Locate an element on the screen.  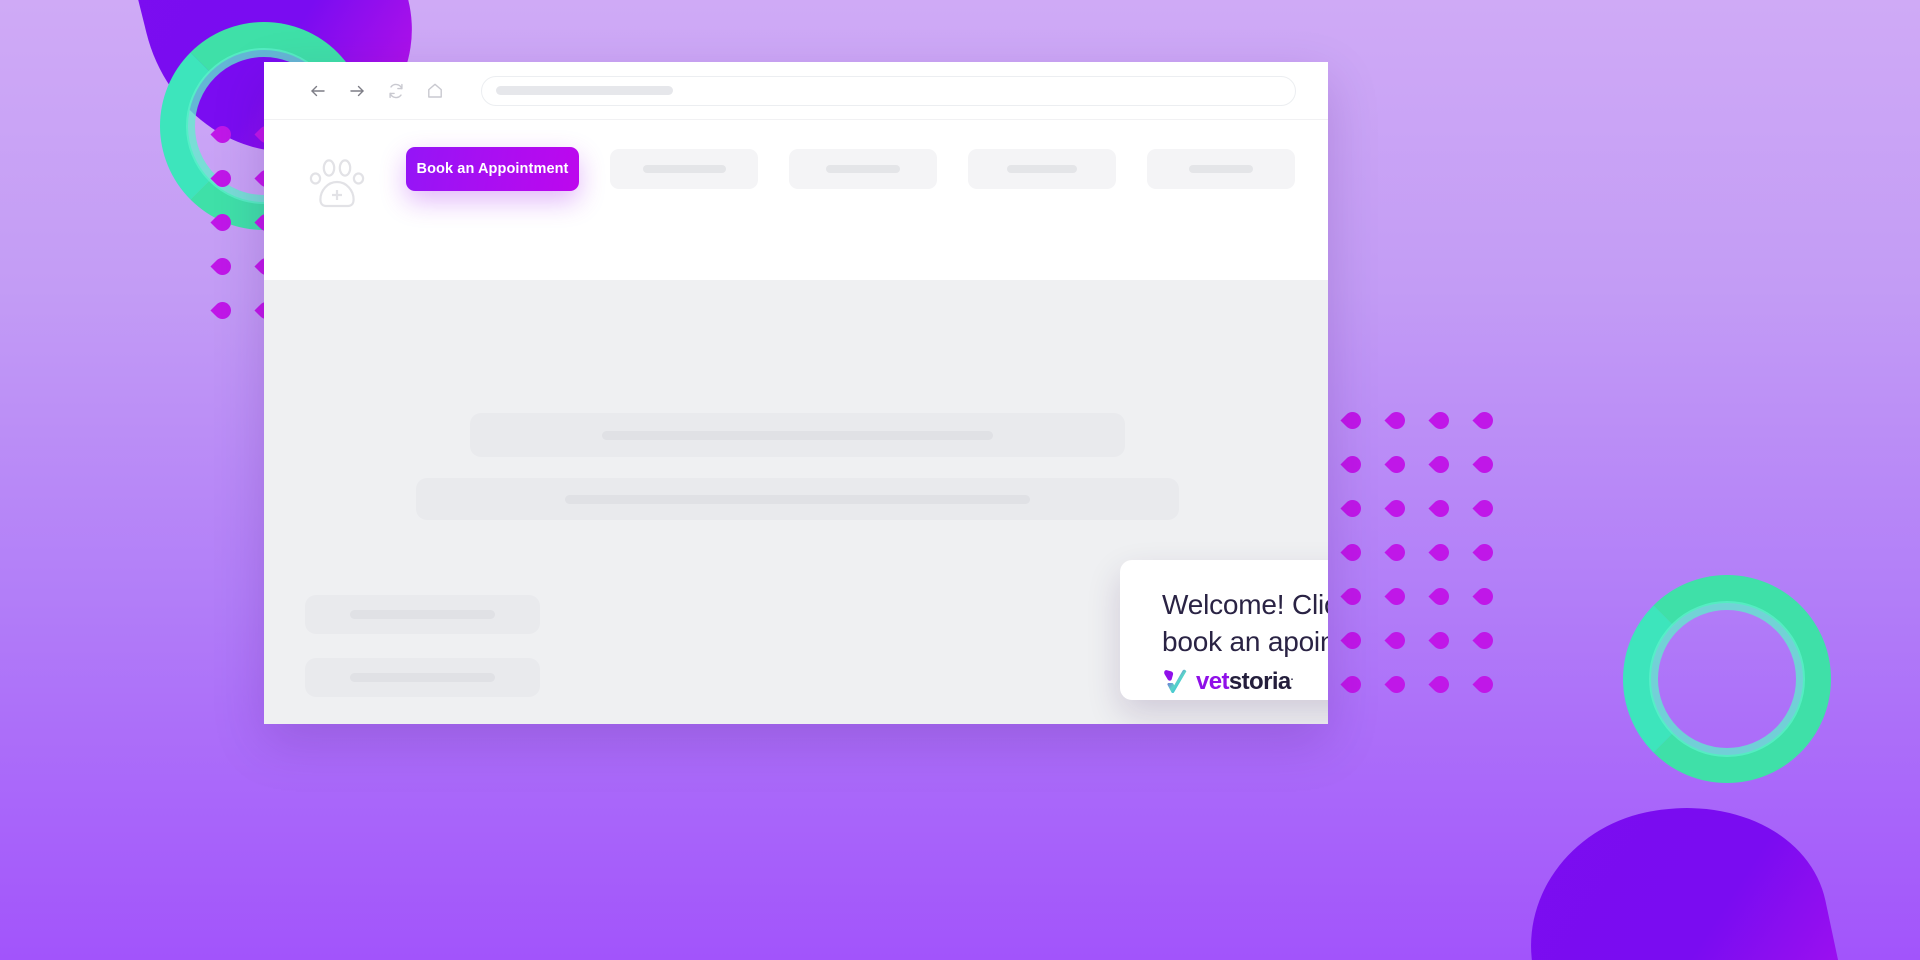
brand-base-text: storia is located at coordinates (1259, 681).